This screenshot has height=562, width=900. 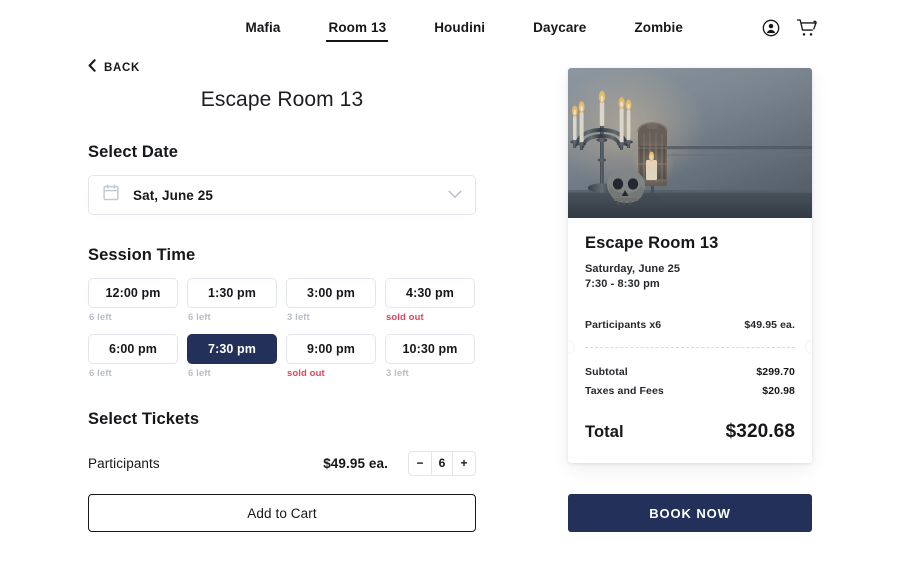 I want to click on summary-date: Saturday, June 25, so click(x=633, y=269).